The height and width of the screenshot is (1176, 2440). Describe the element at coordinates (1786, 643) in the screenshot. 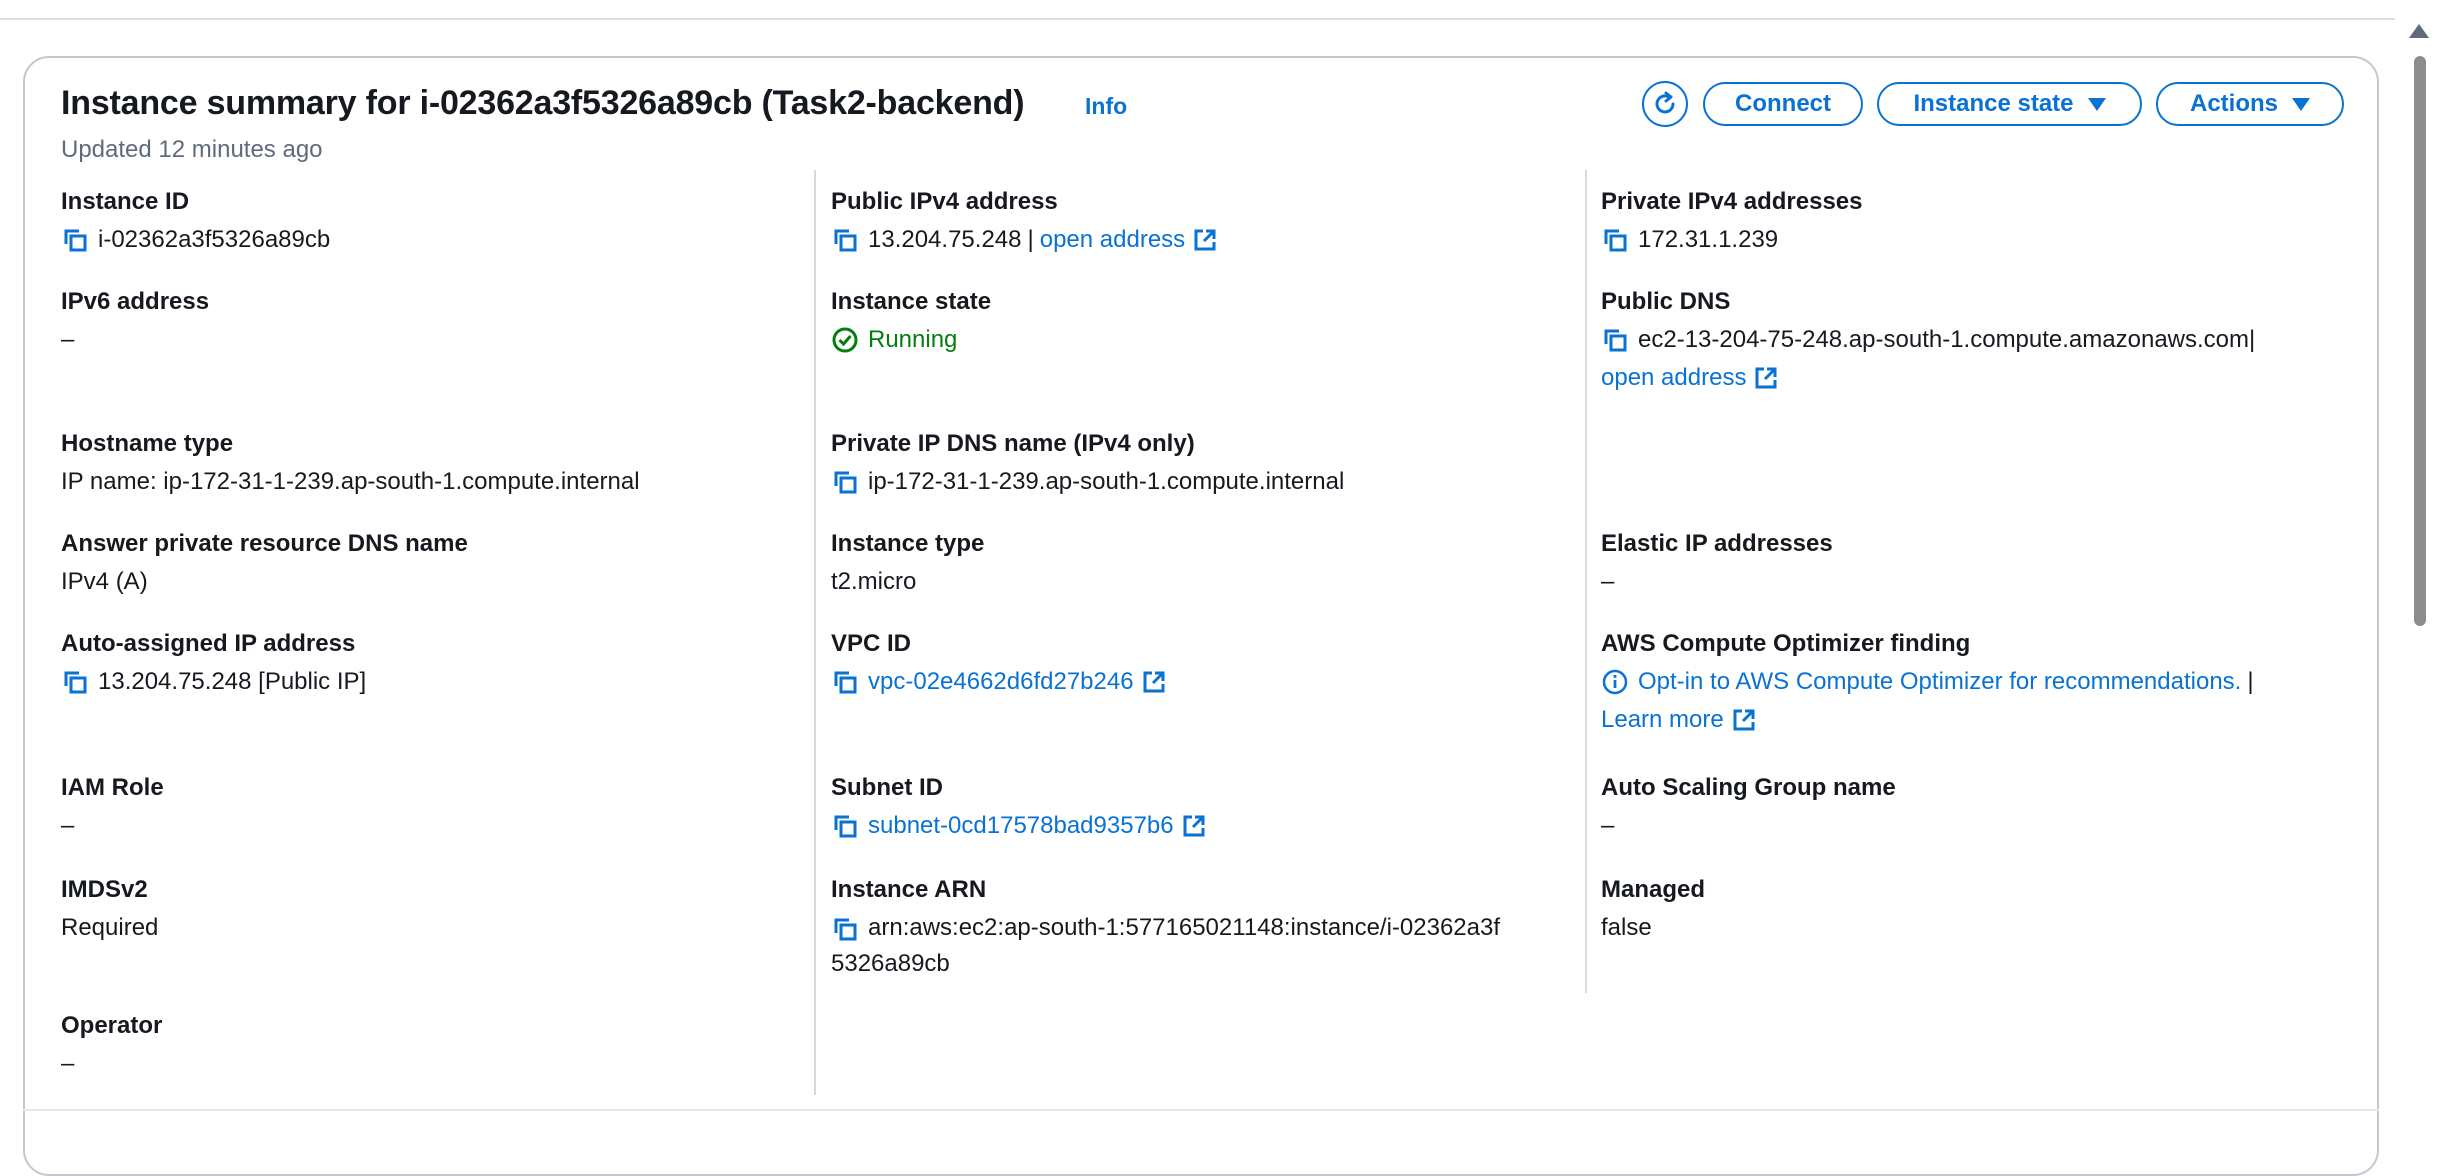

I see `field-label: AWS Compute Optimizer finding` at that location.